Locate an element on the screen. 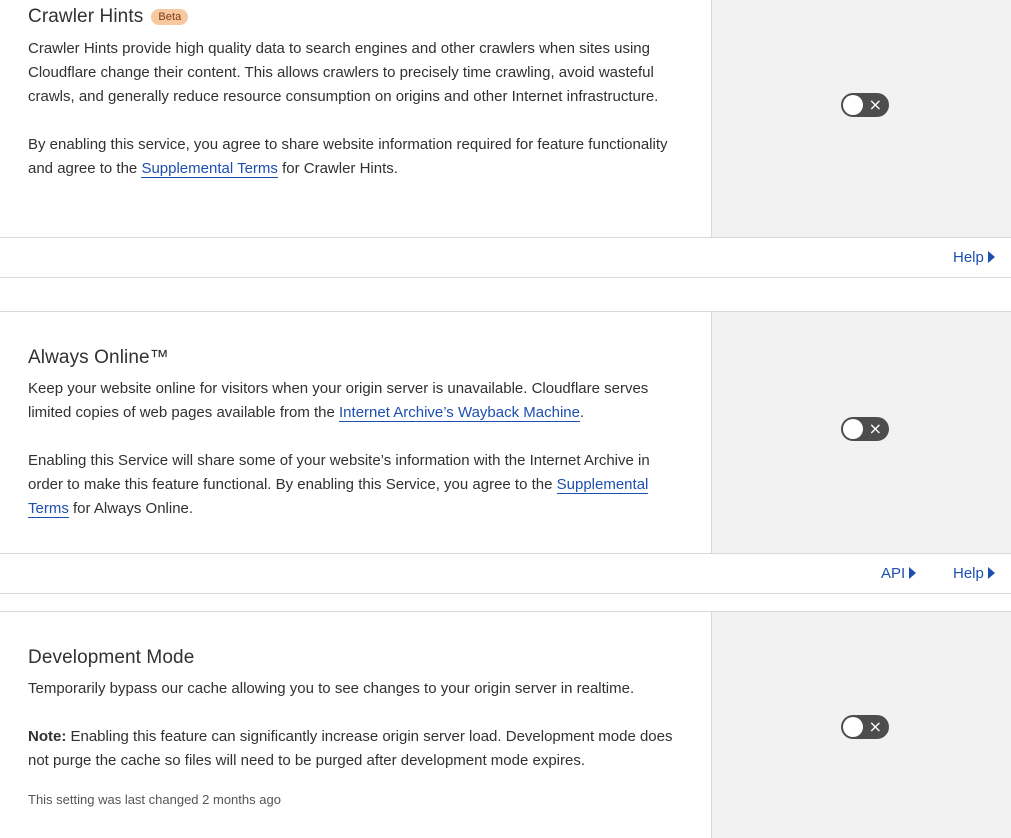  always-online-api-link: API is located at coordinates (899, 573).